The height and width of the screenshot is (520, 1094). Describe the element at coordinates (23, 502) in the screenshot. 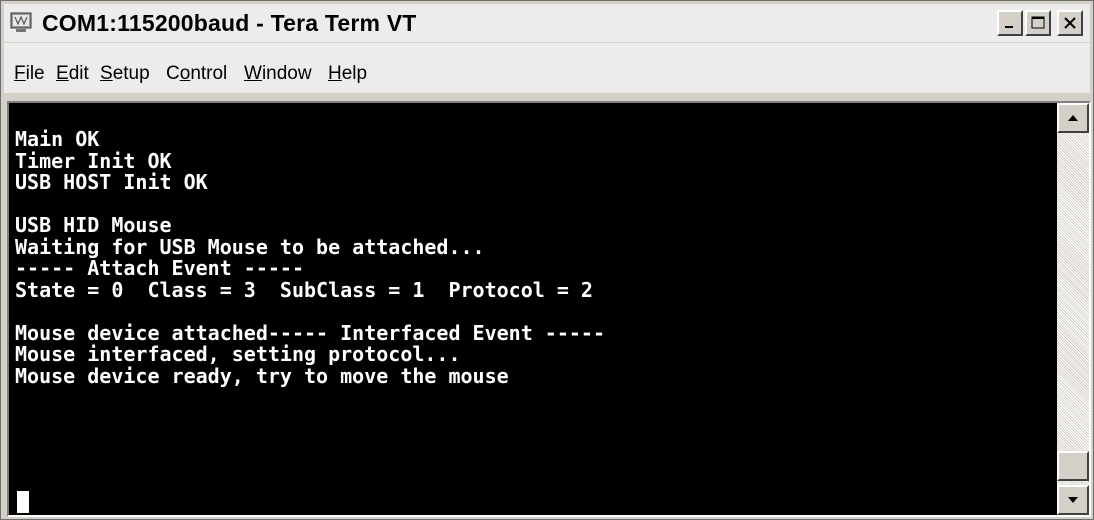

I see `text-cursor` at that location.